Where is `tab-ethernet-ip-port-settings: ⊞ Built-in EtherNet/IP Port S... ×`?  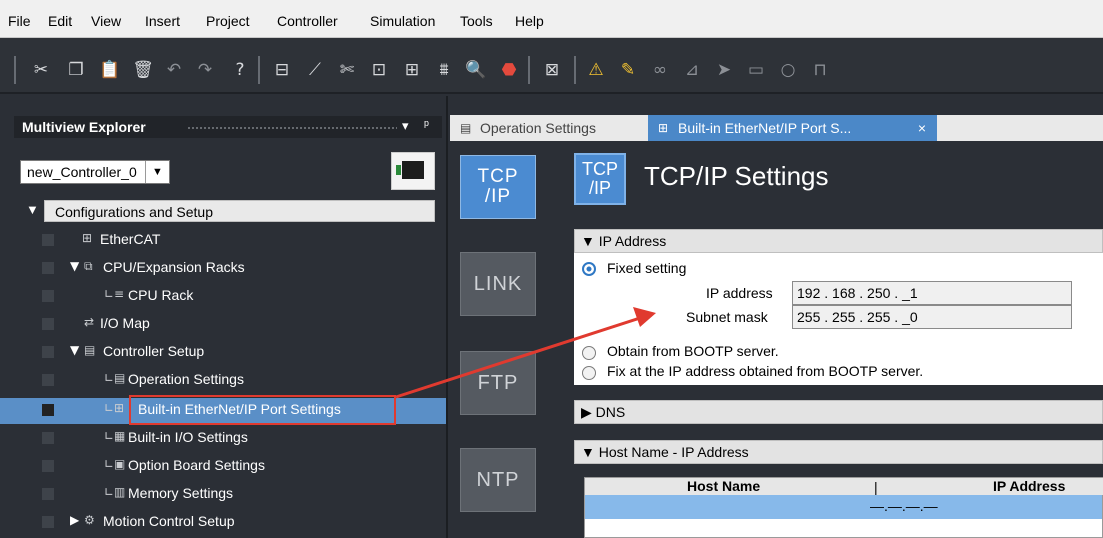
tab-ethernet-ip-port-settings: ⊞ Built-in EtherNet/IP Port S... × is located at coordinates (792, 128).